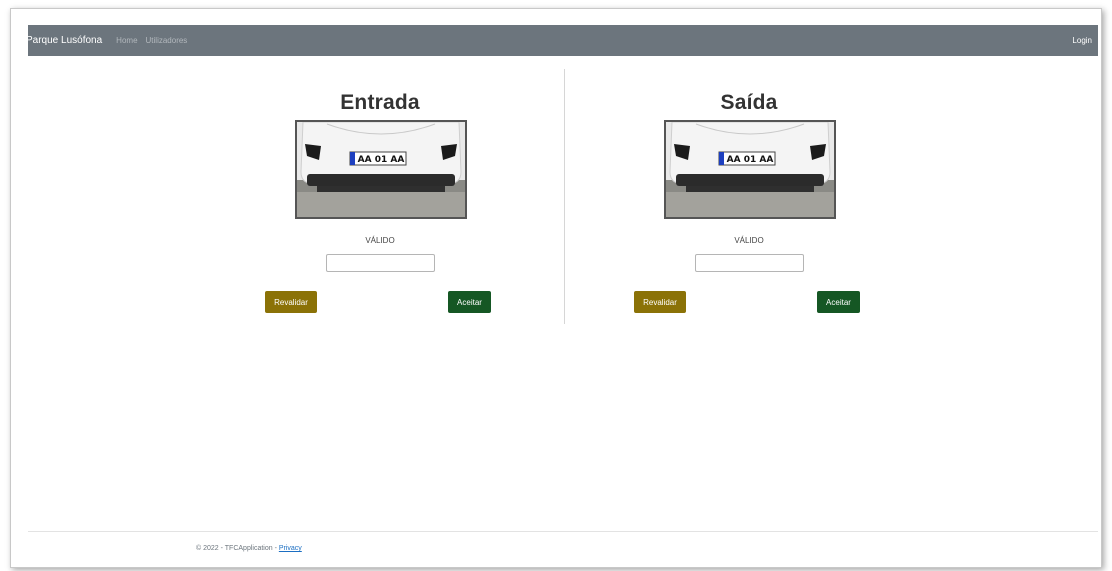 Image resolution: width=1112 pixels, height=571 pixels. I want to click on saida-status: VÁLIDO, so click(749, 240).